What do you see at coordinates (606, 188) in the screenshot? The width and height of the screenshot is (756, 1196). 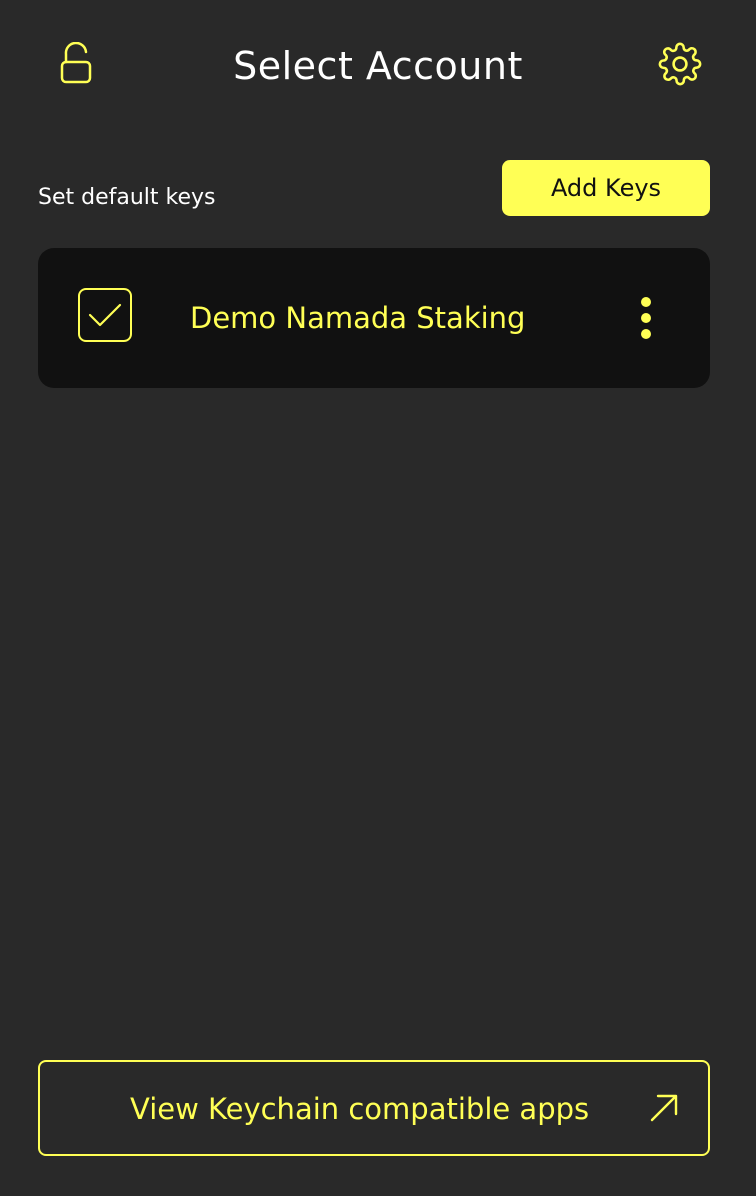 I see `add-keys-button: Add Keys` at bounding box center [606, 188].